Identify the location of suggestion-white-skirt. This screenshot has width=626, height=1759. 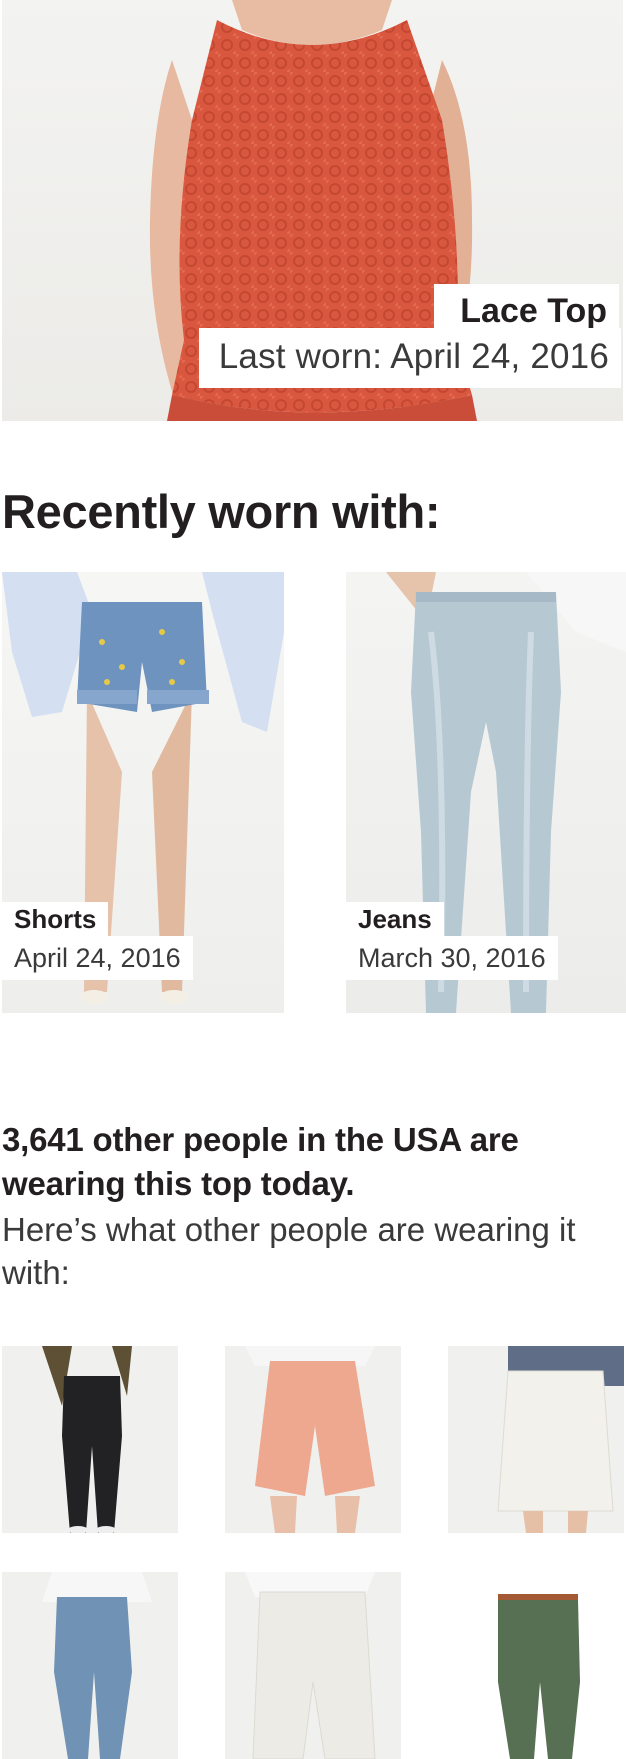
(536, 1439).